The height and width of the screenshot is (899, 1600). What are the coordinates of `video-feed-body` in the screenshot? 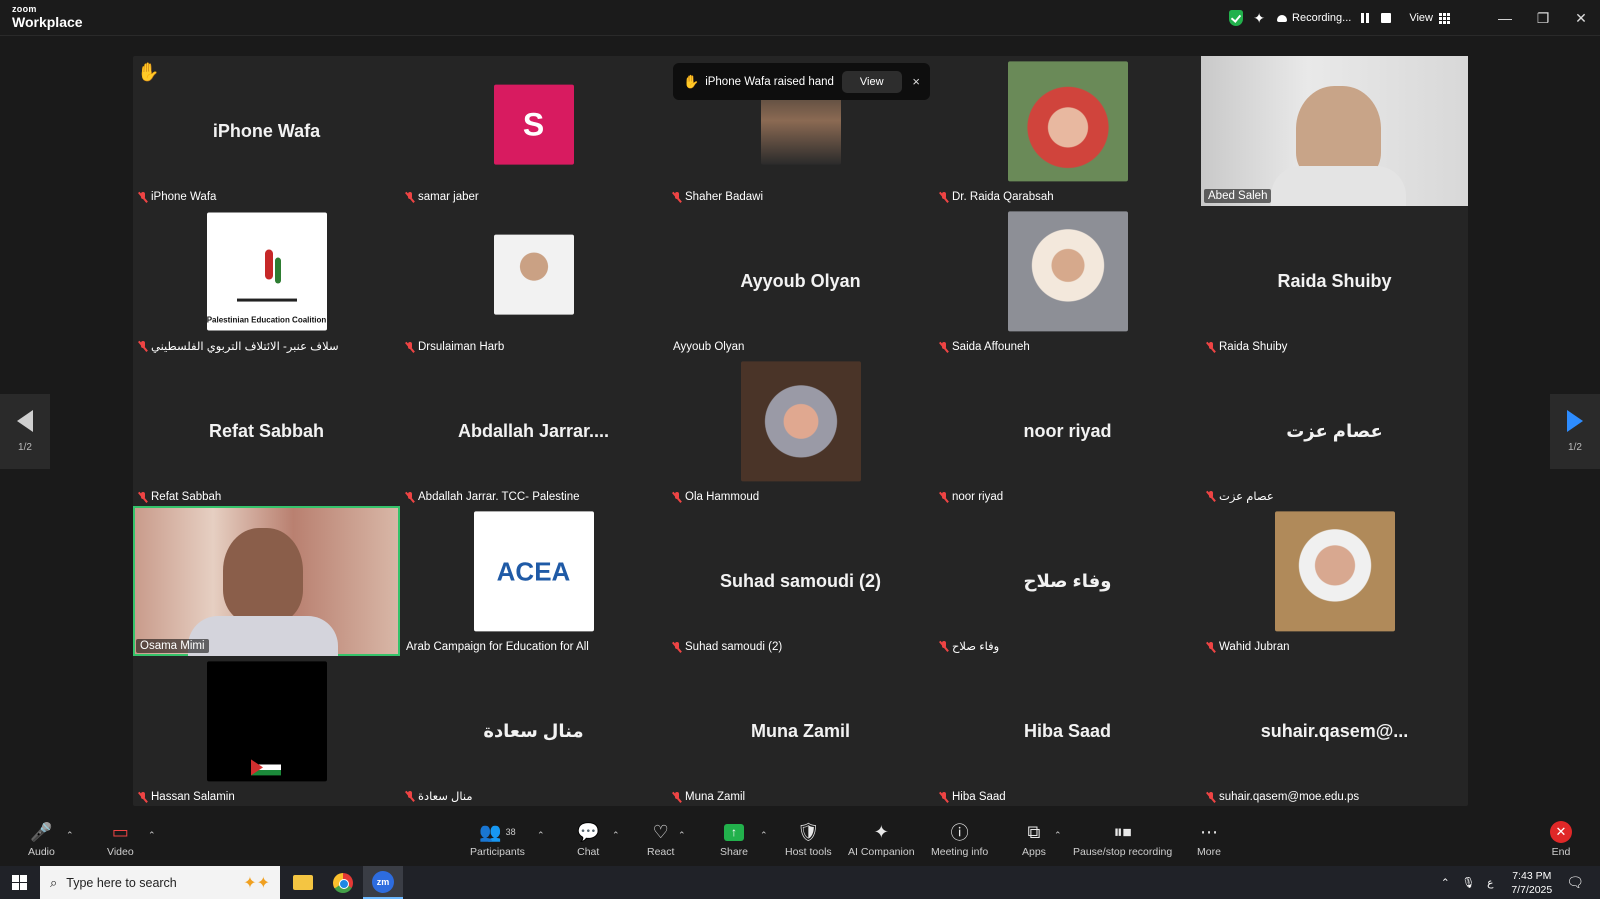 It's located at (1338, 186).